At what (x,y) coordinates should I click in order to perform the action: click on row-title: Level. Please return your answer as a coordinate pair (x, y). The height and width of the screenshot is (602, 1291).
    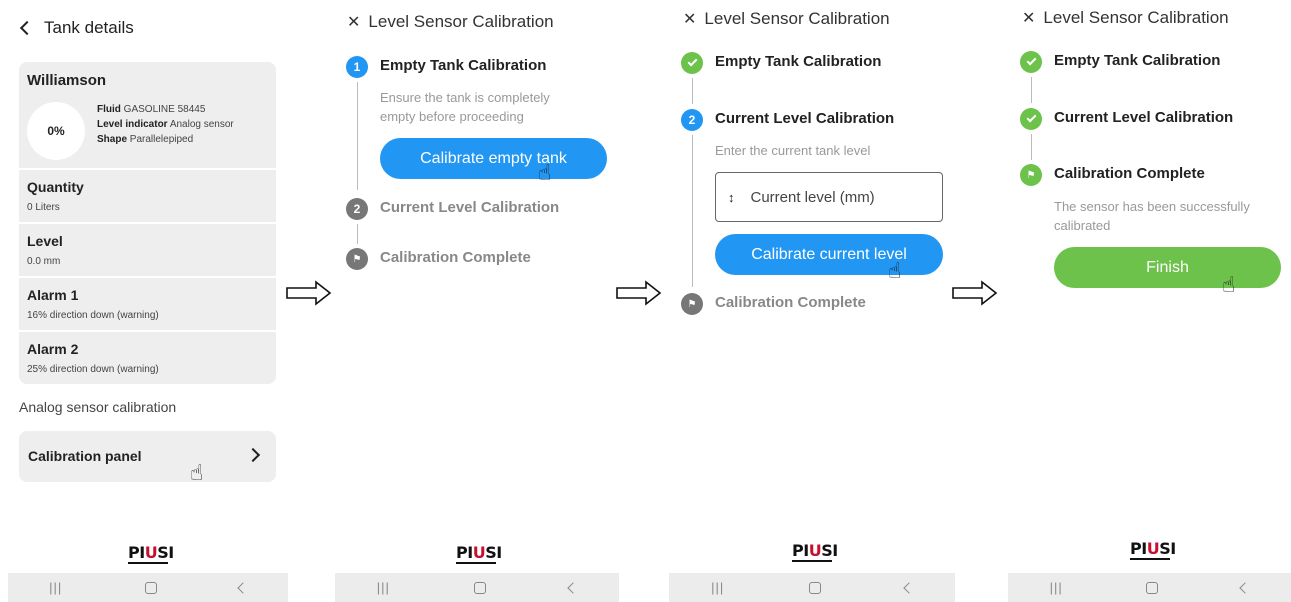
    Looking at the image, I should click on (45, 241).